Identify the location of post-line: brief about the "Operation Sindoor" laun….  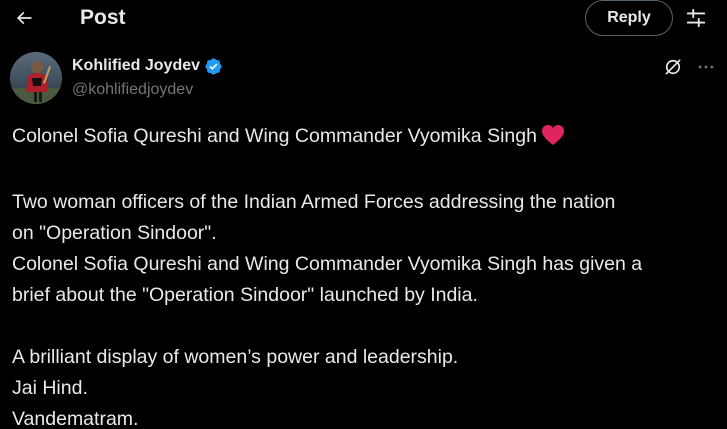
(245, 295).